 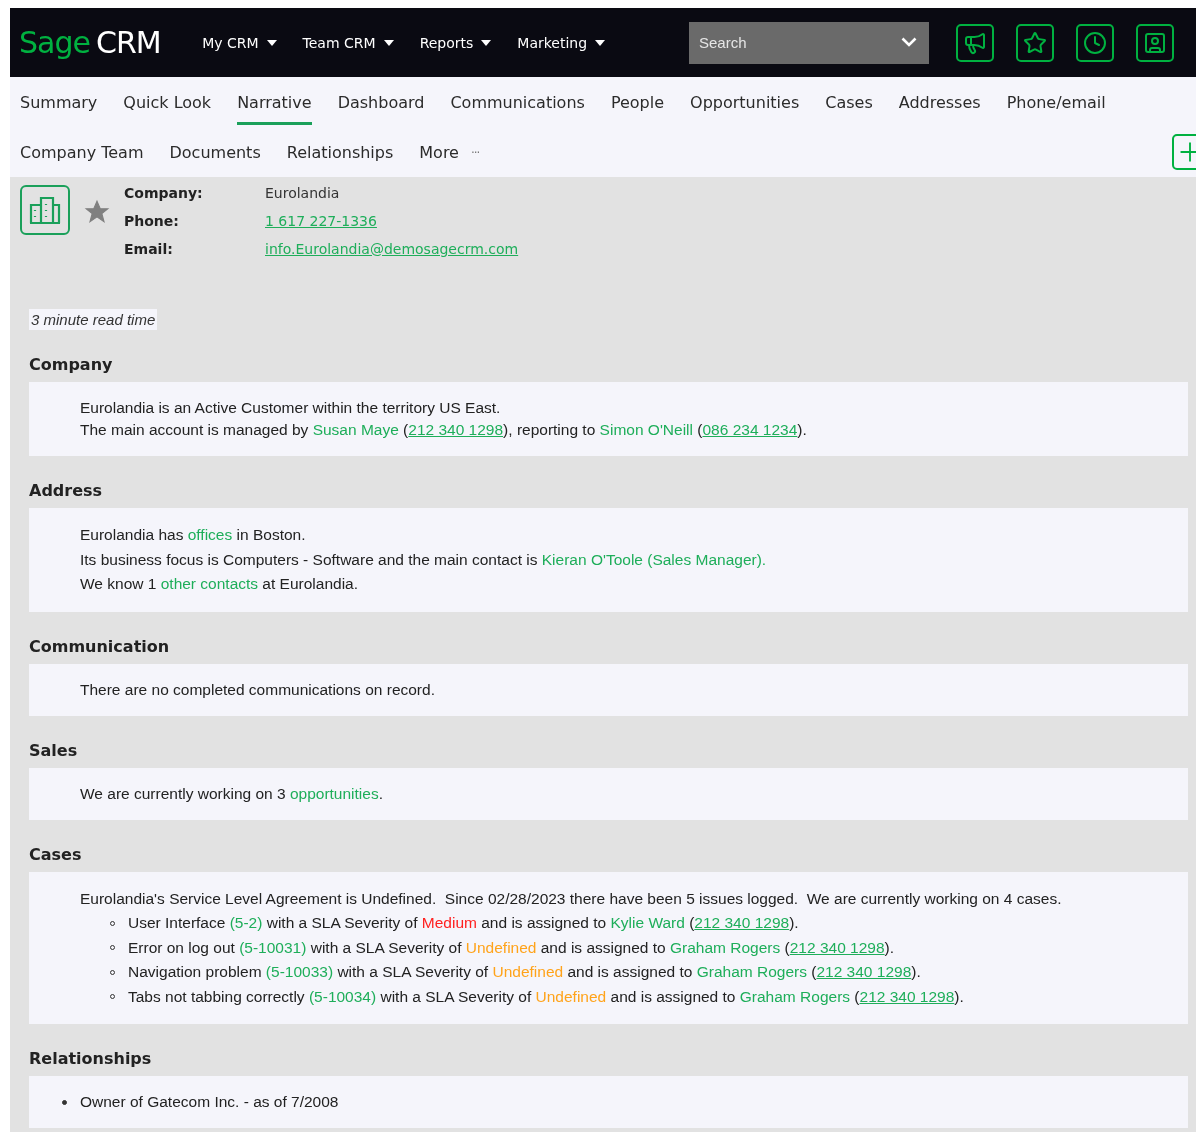 What do you see at coordinates (646, 429) in the screenshot?
I see `link: Simon O'Neill` at bounding box center [646, 429].